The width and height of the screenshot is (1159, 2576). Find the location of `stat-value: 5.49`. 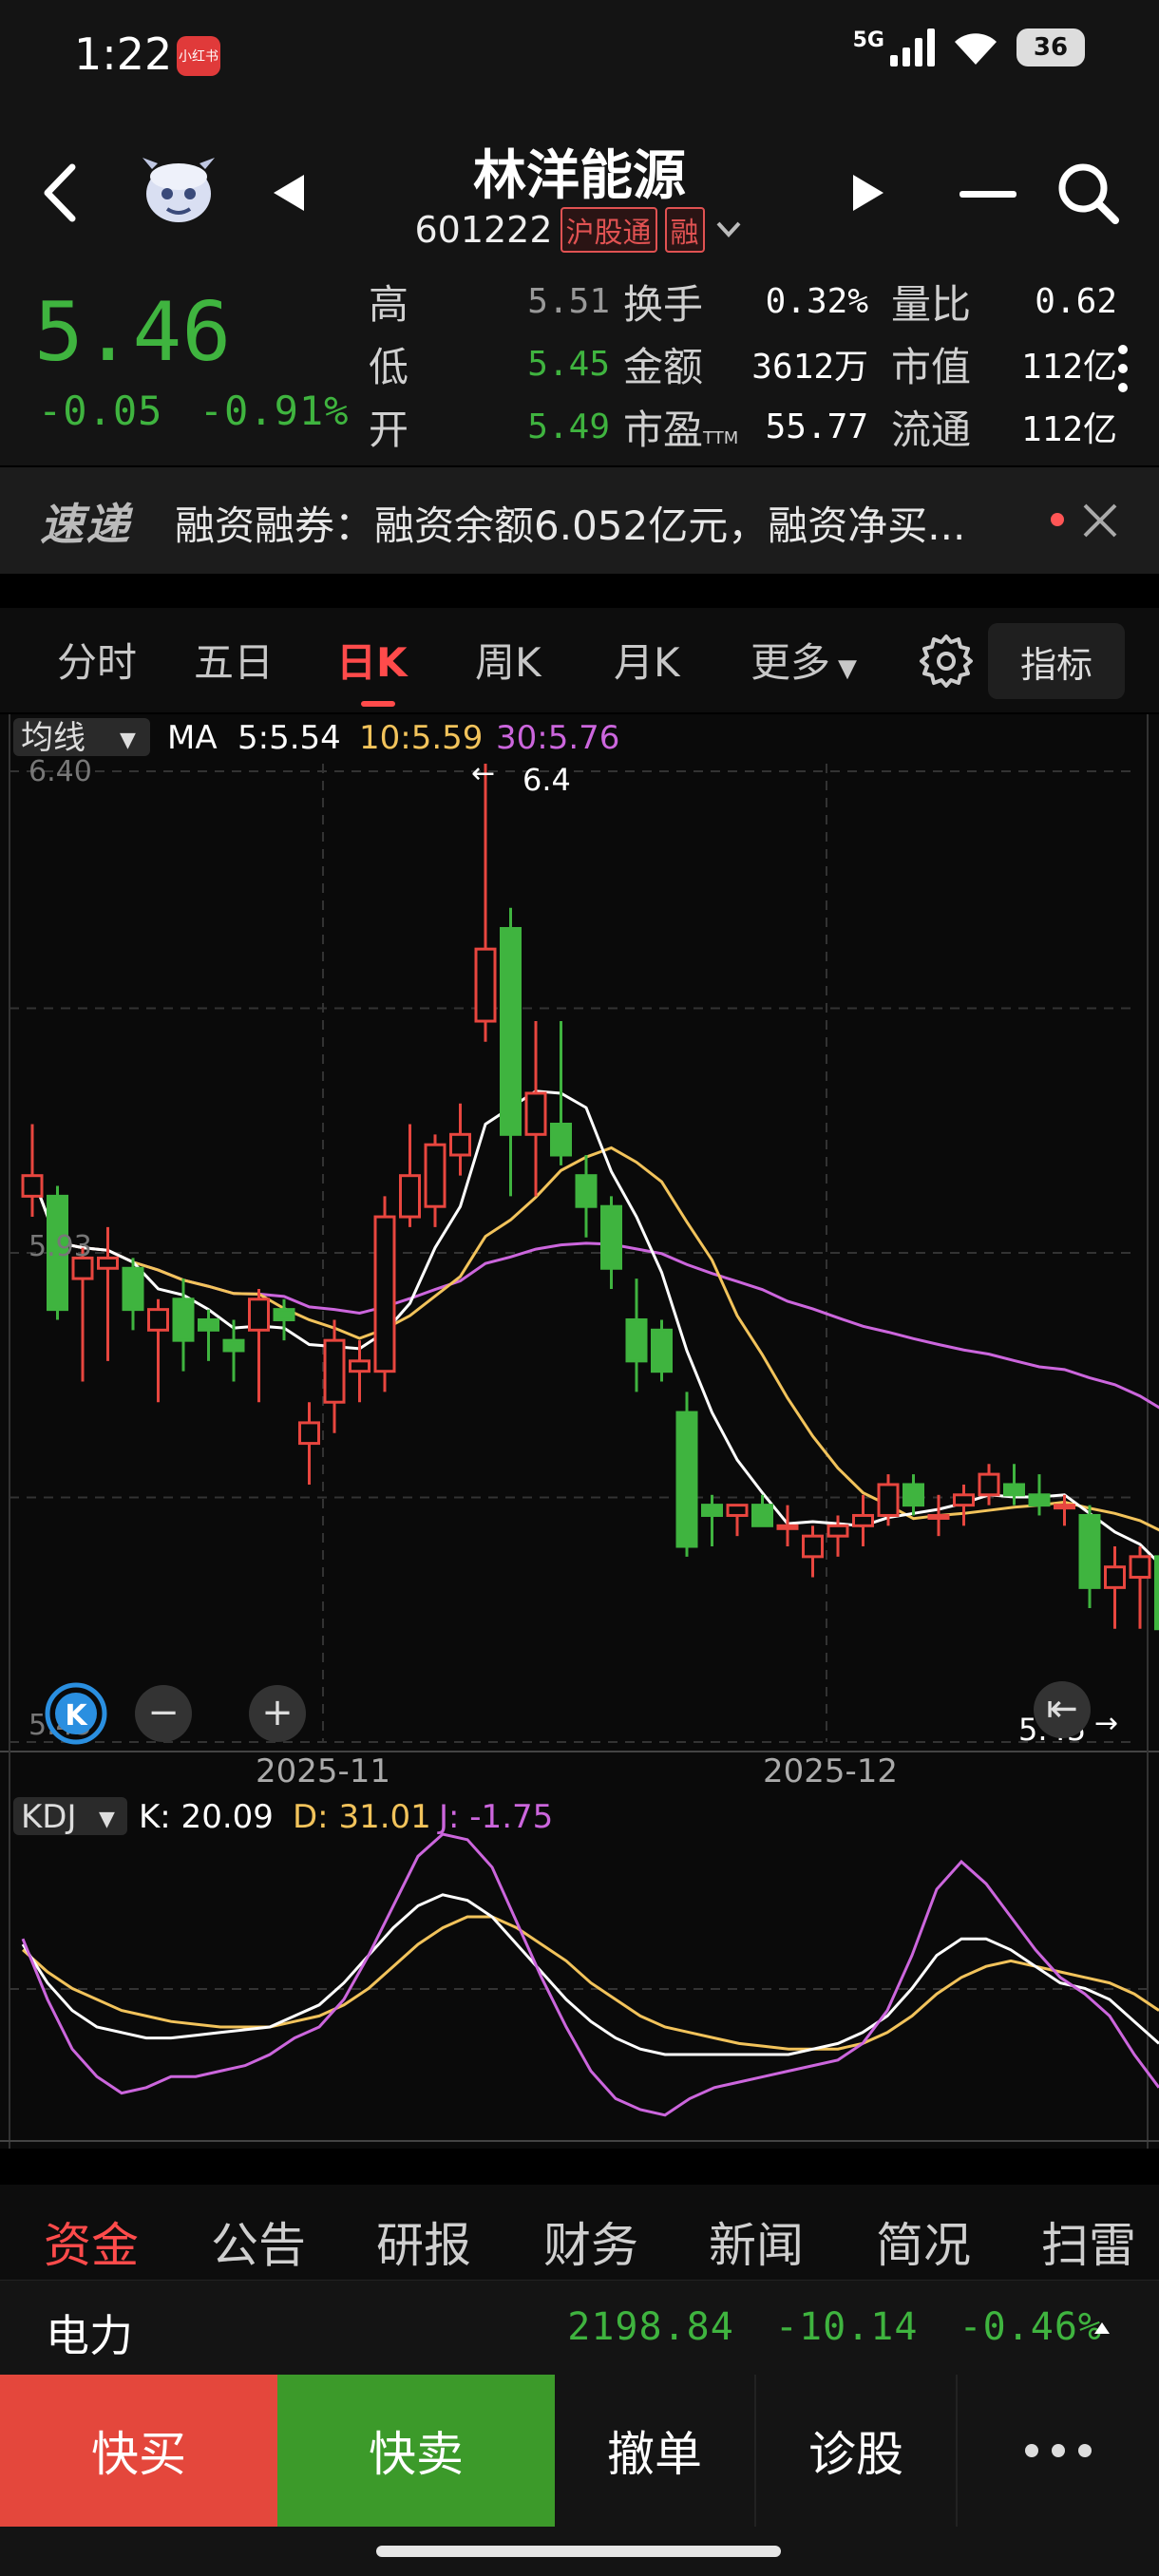

stat-value: 5.49 is located at coordinates (568, 426).